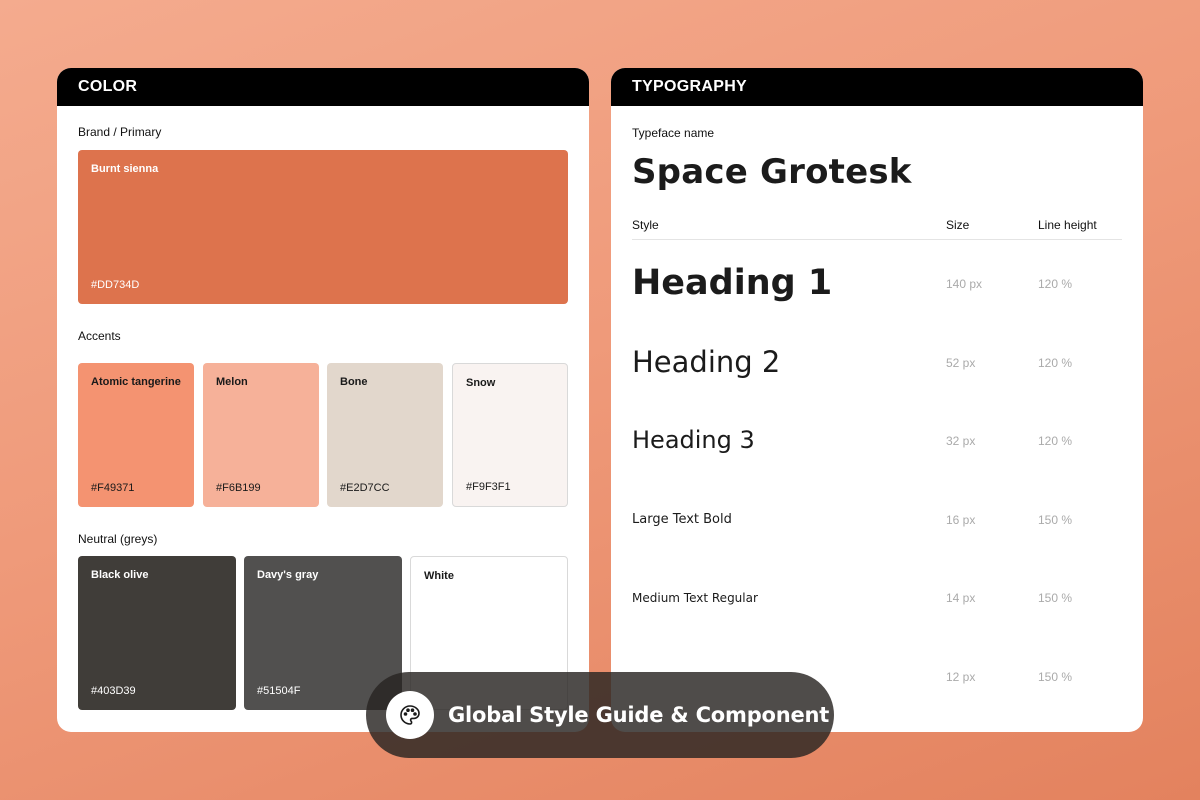 Image resolution: width=1200 pixels, height=800 pixels. Describe the element at coordinates (958, 225) in the screenshot. I see `column-header-size: Size` at that location.